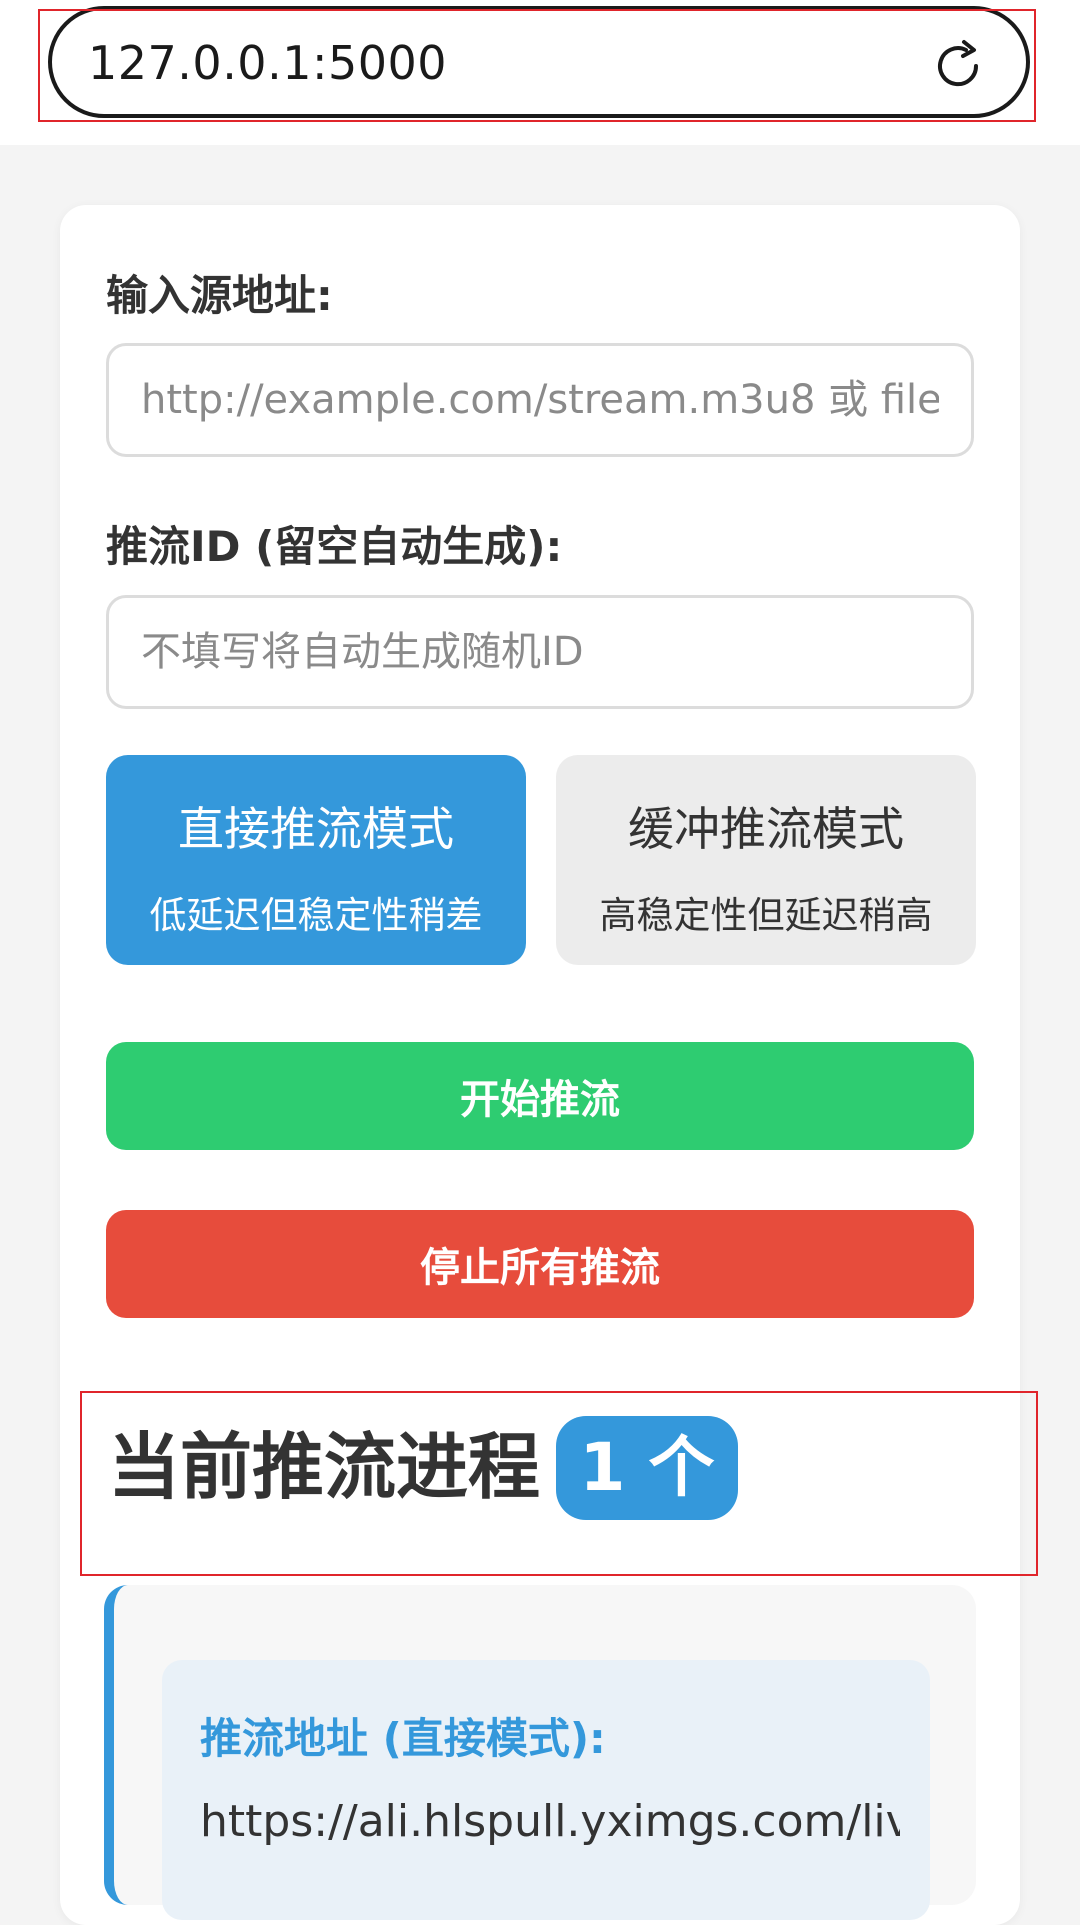  I want to click on address-text: 127.0.0.1:5000, so click(267, 63).